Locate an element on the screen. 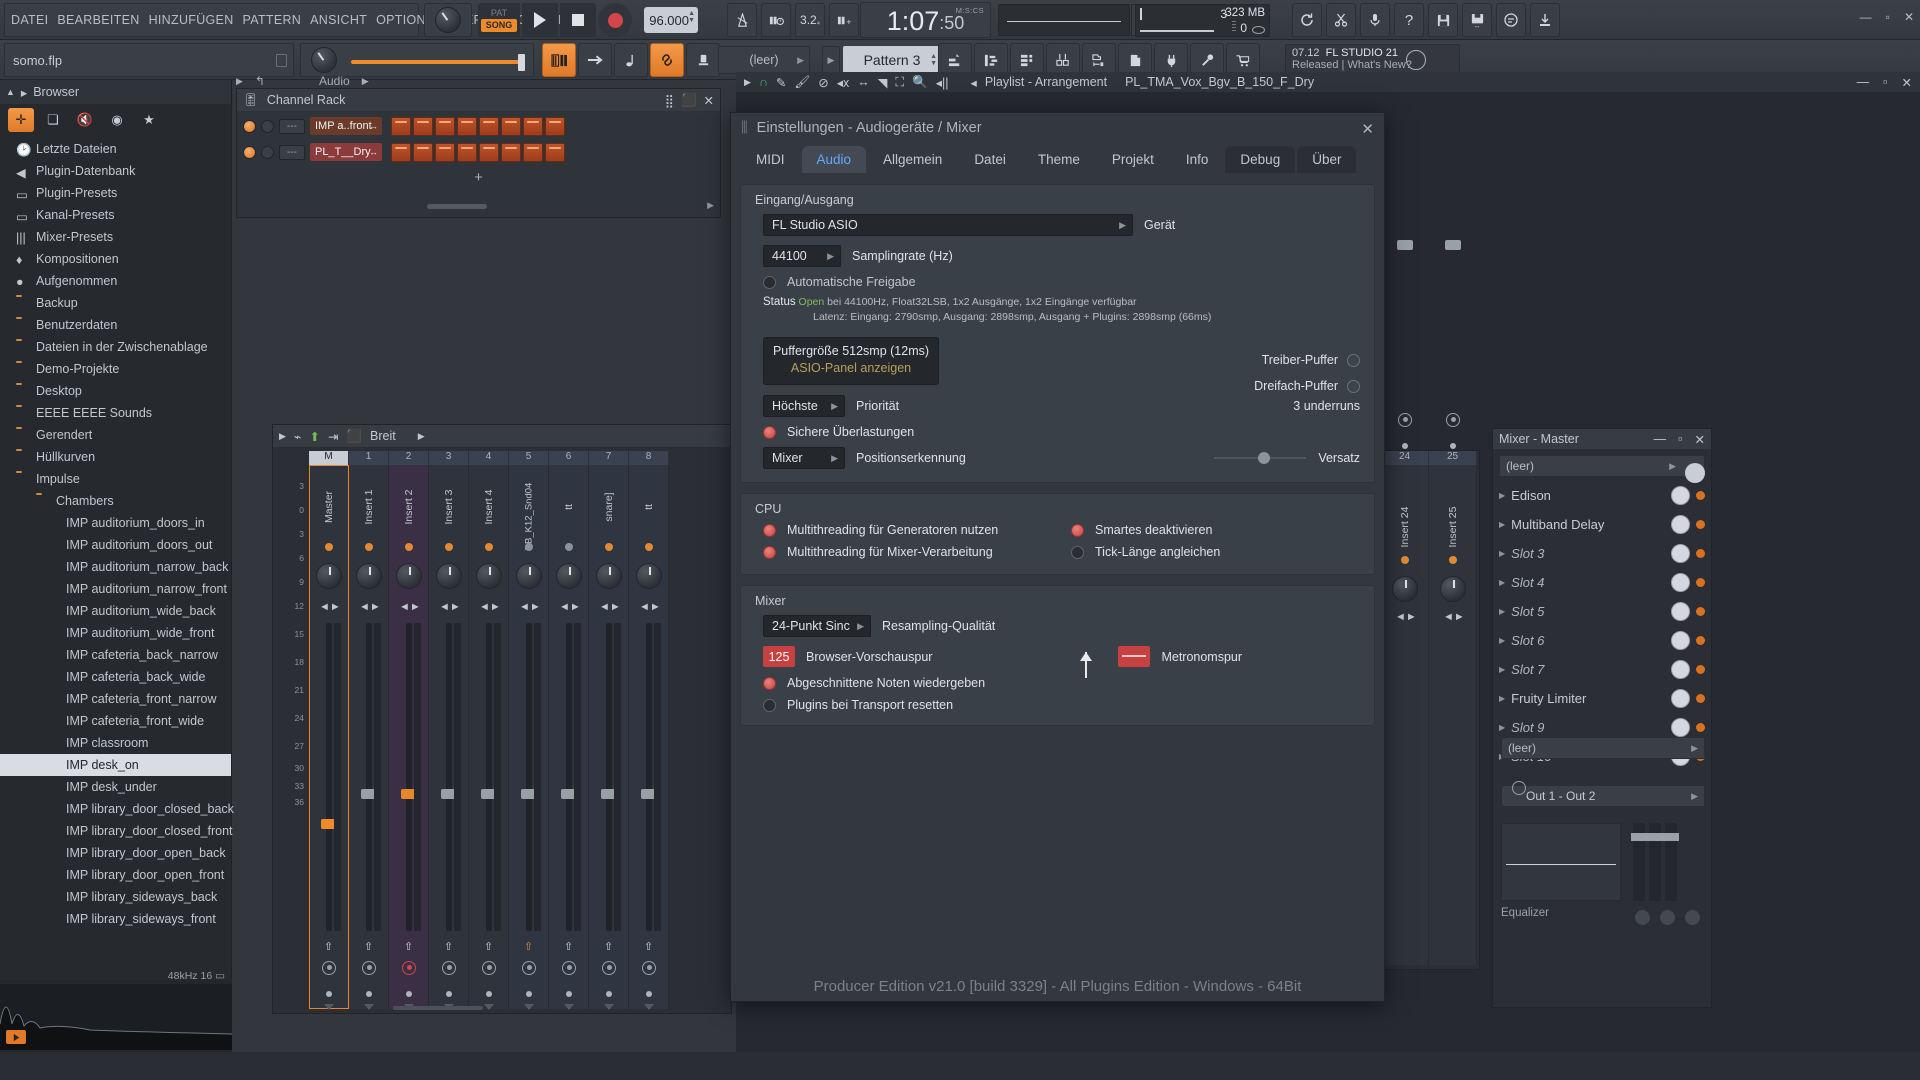  pencil-icon: ✎ is located at coordinates (781, 82).